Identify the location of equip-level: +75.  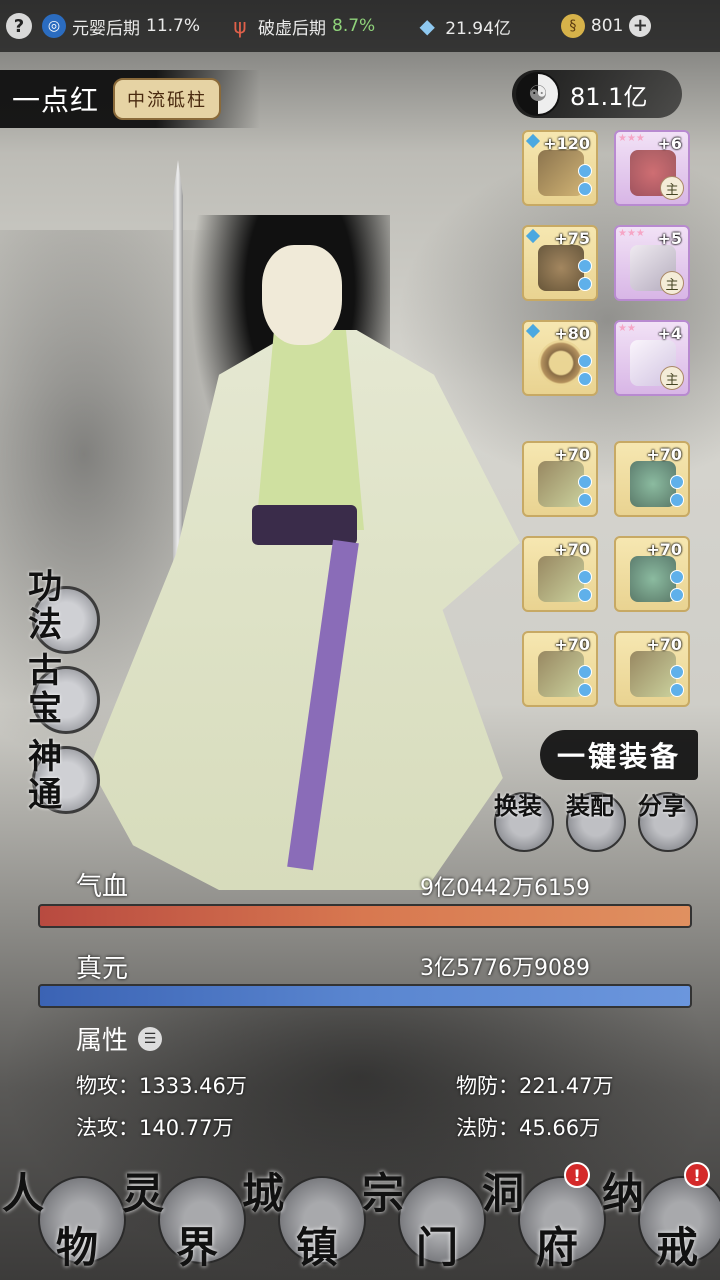
(572, 238).